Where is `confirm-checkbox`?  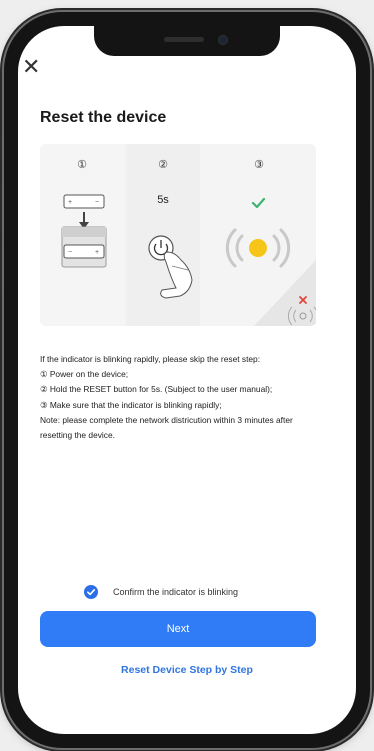
confirm-checkbox is located at coordinates (91, 592).